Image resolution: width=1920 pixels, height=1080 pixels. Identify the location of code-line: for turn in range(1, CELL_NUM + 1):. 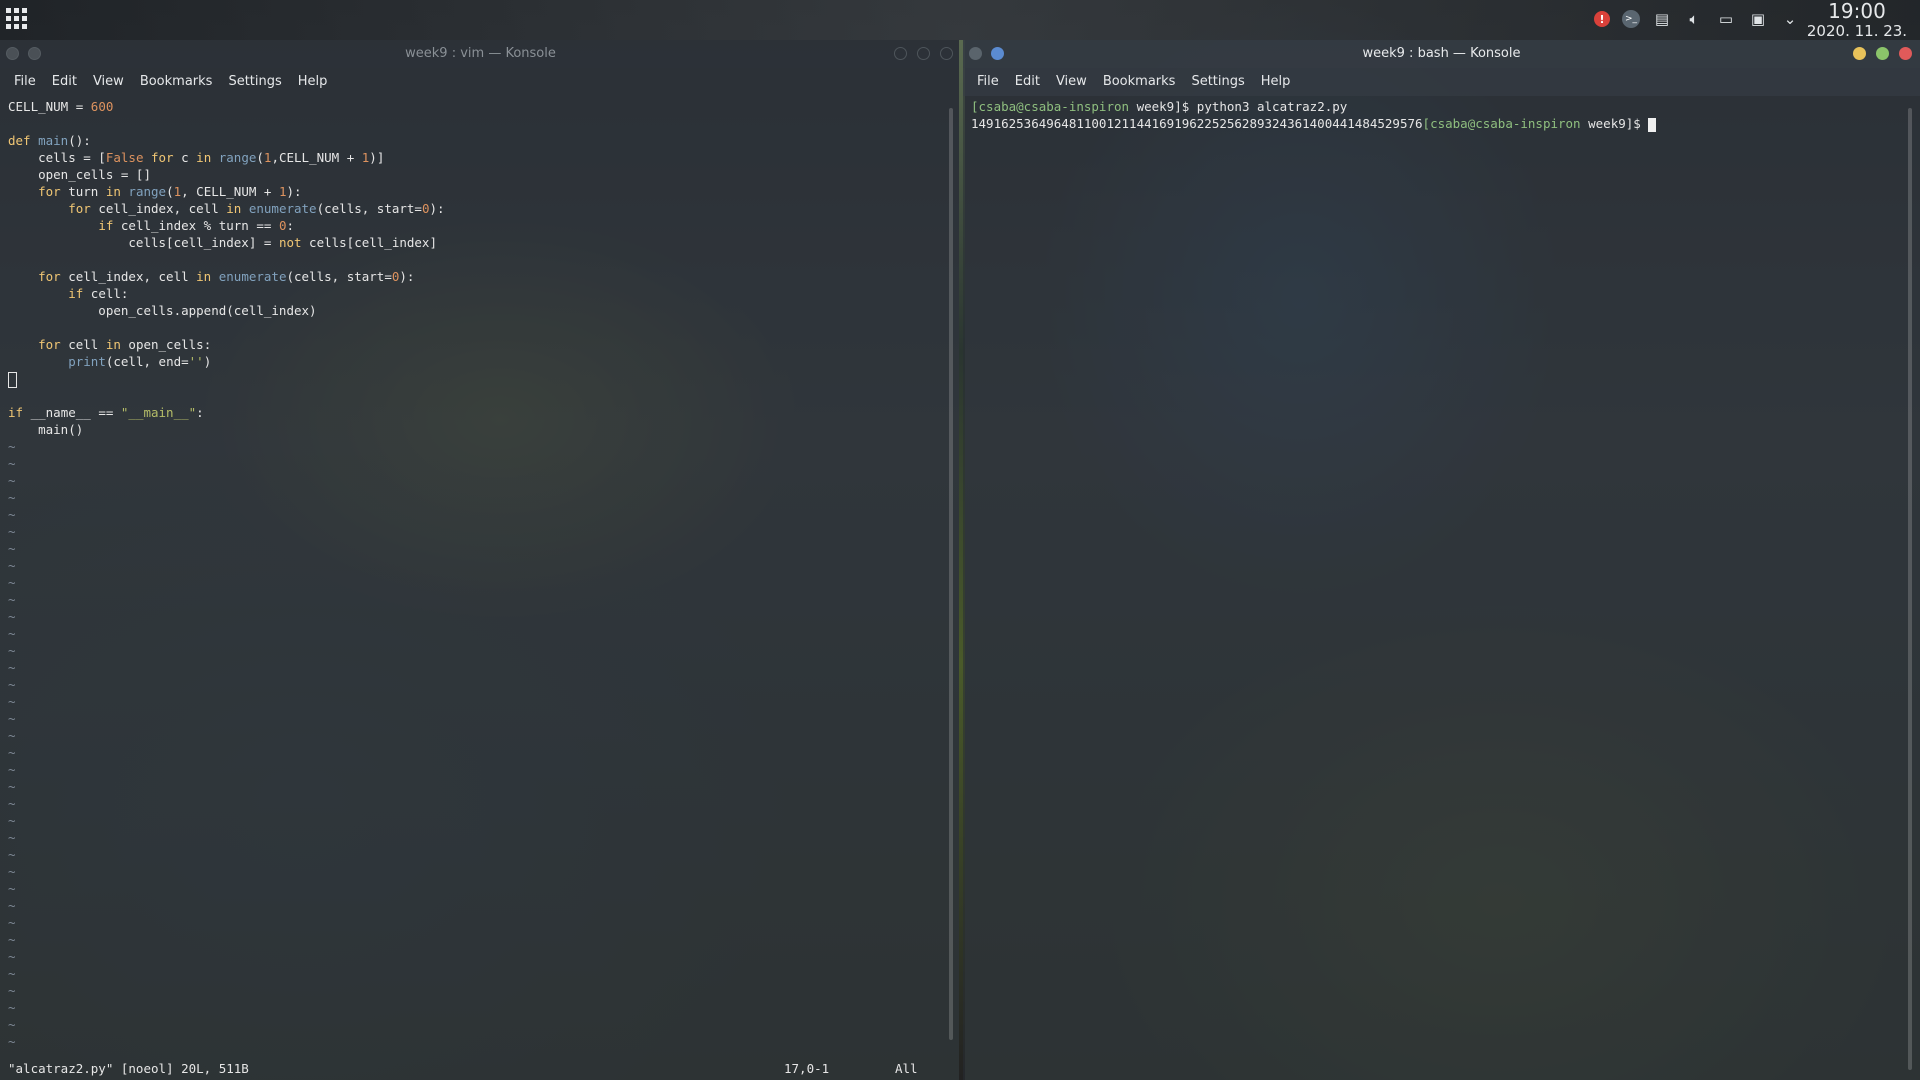
(170, 191).